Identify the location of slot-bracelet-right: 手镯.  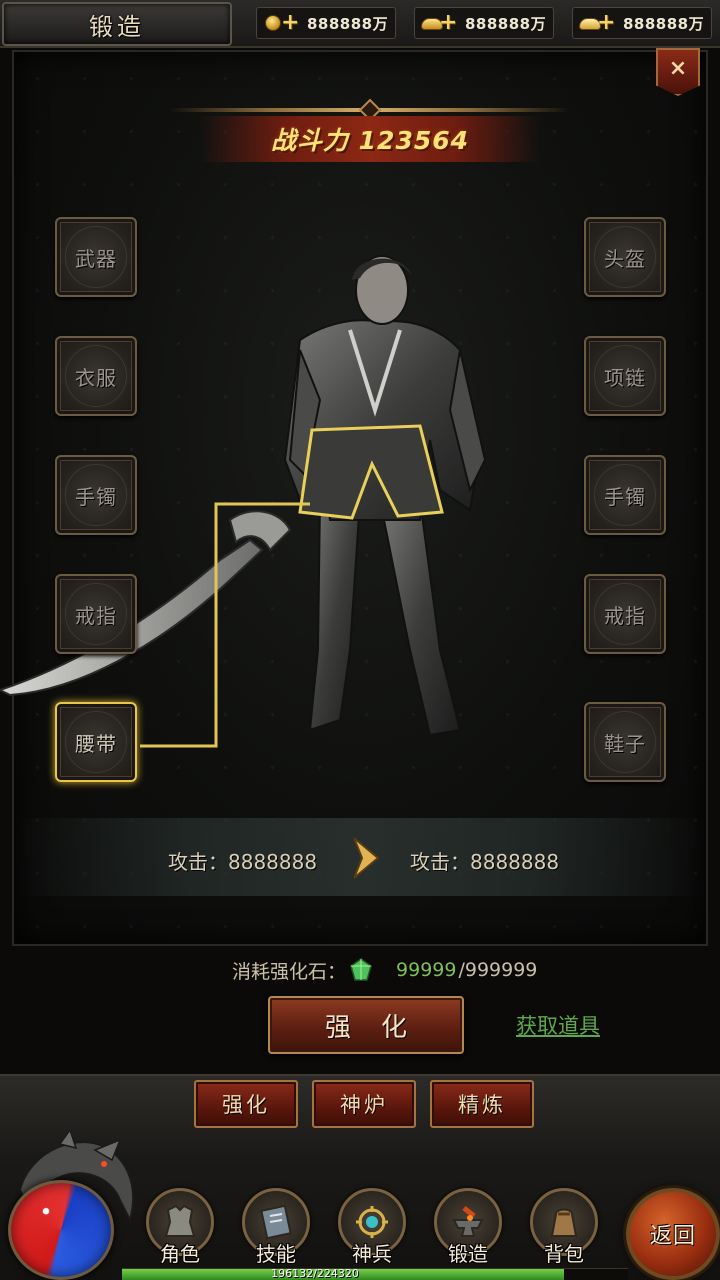
(625, 495).